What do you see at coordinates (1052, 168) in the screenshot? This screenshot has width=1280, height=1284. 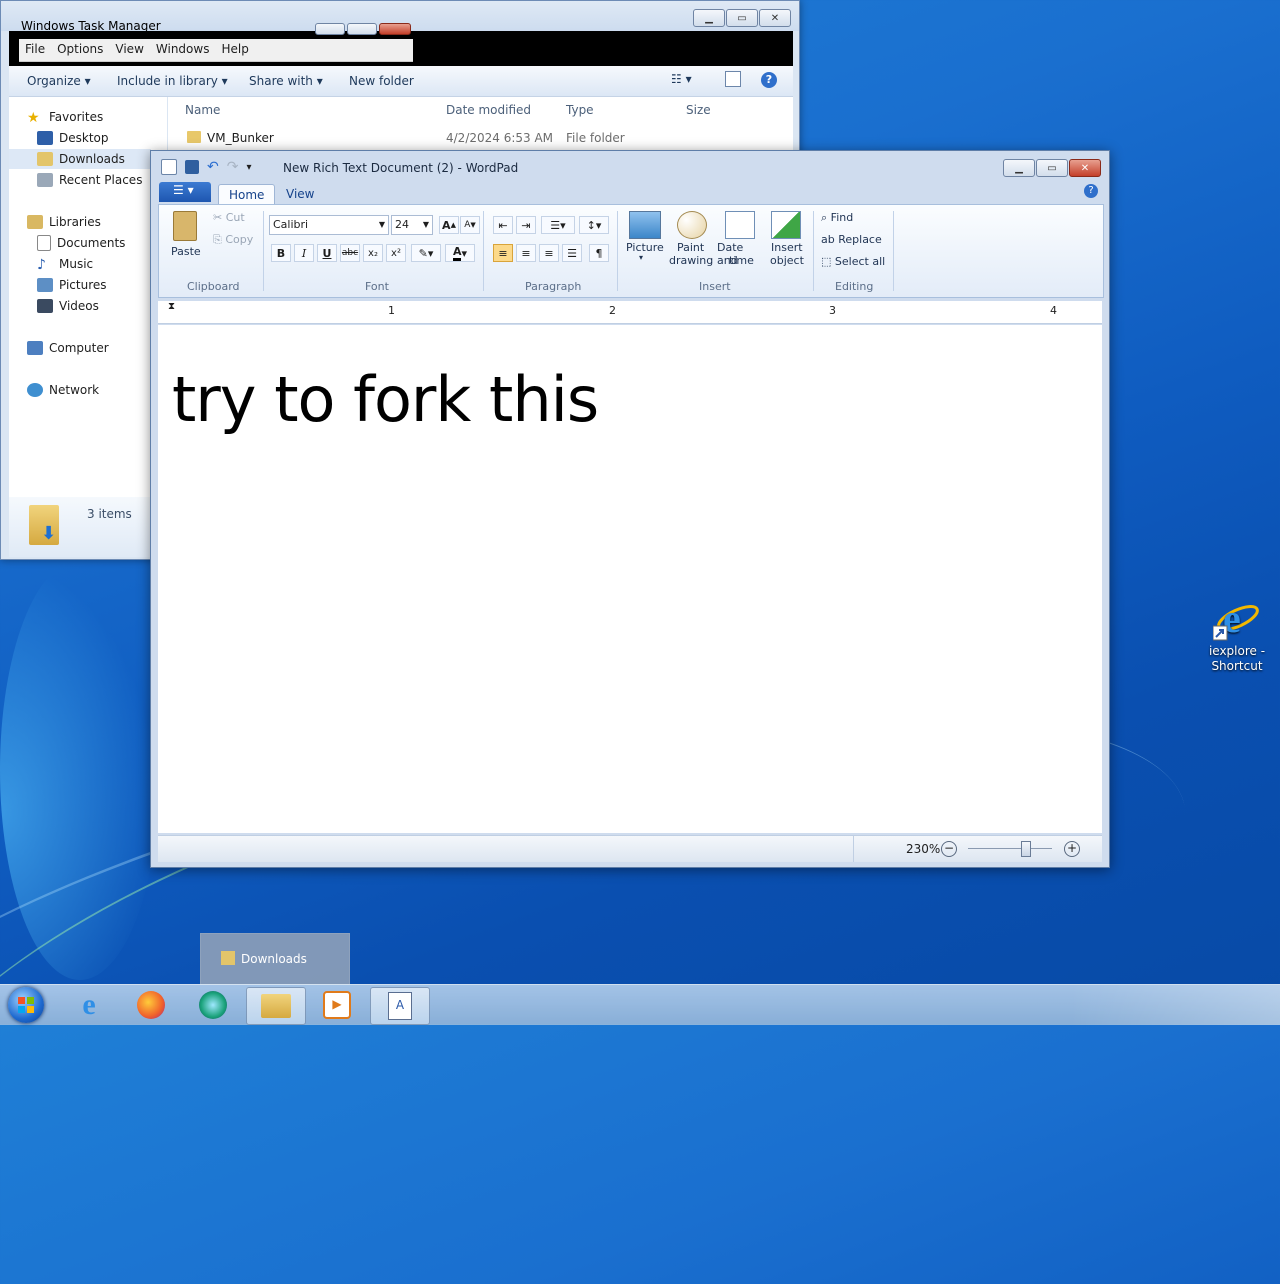 I see `wordpad-maximize-button: ▭` at bounding box center [1052, 168].